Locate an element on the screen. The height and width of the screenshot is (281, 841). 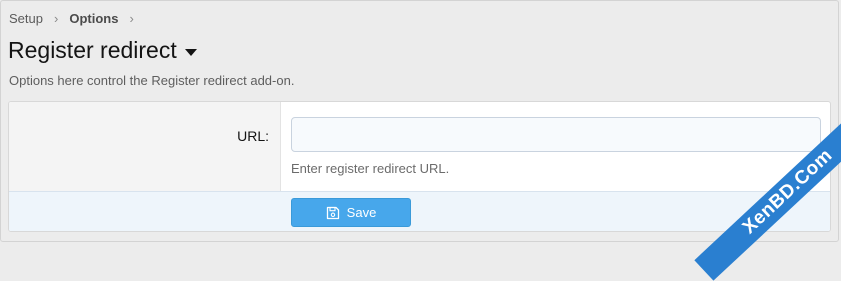
label-column: URL: is located at coordinates (145, 146).